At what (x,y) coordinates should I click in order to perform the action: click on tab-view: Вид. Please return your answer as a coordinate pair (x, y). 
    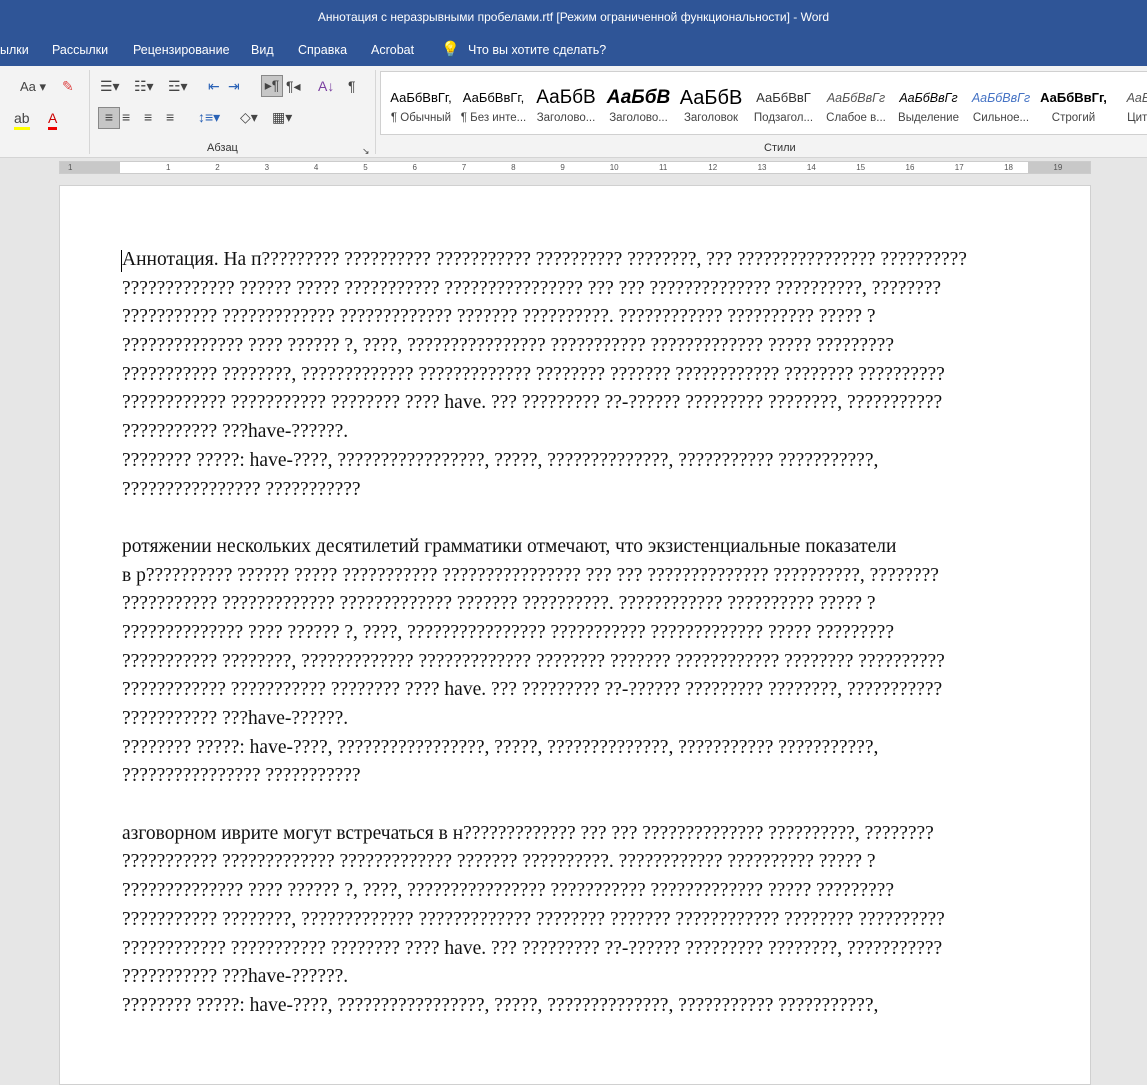
    Looking at the image, I should click on (262, 50).